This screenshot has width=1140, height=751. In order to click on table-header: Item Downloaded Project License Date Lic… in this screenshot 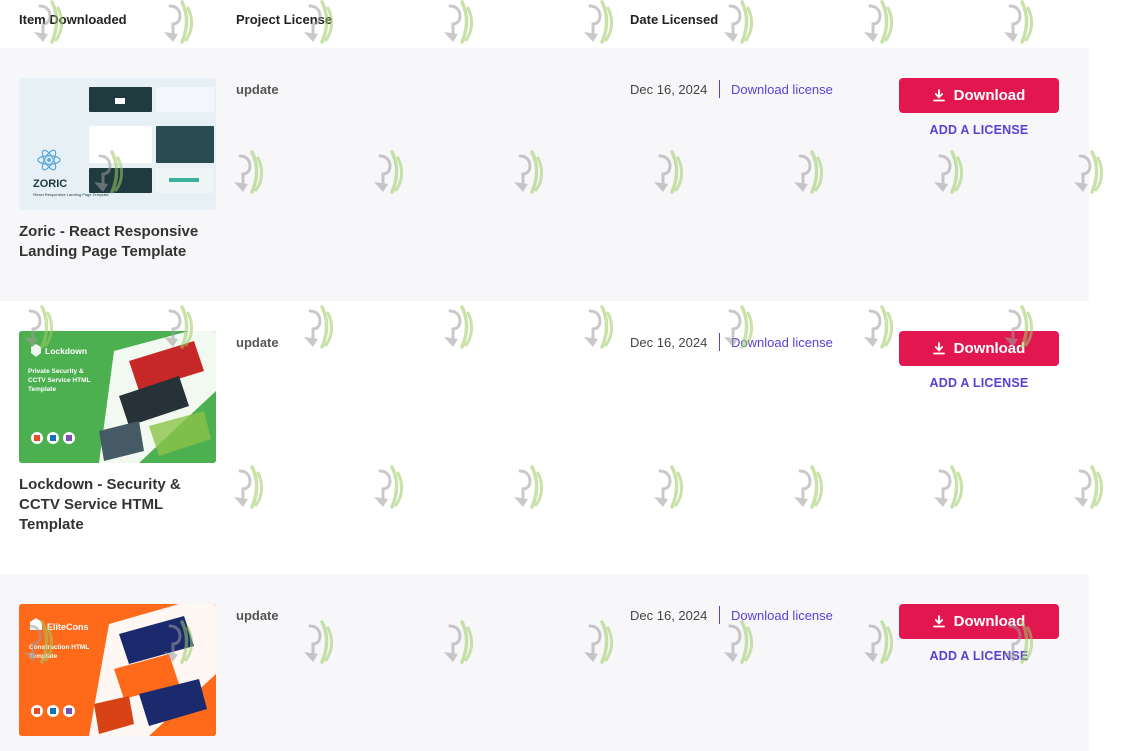, I will do `click(544, 24)`.